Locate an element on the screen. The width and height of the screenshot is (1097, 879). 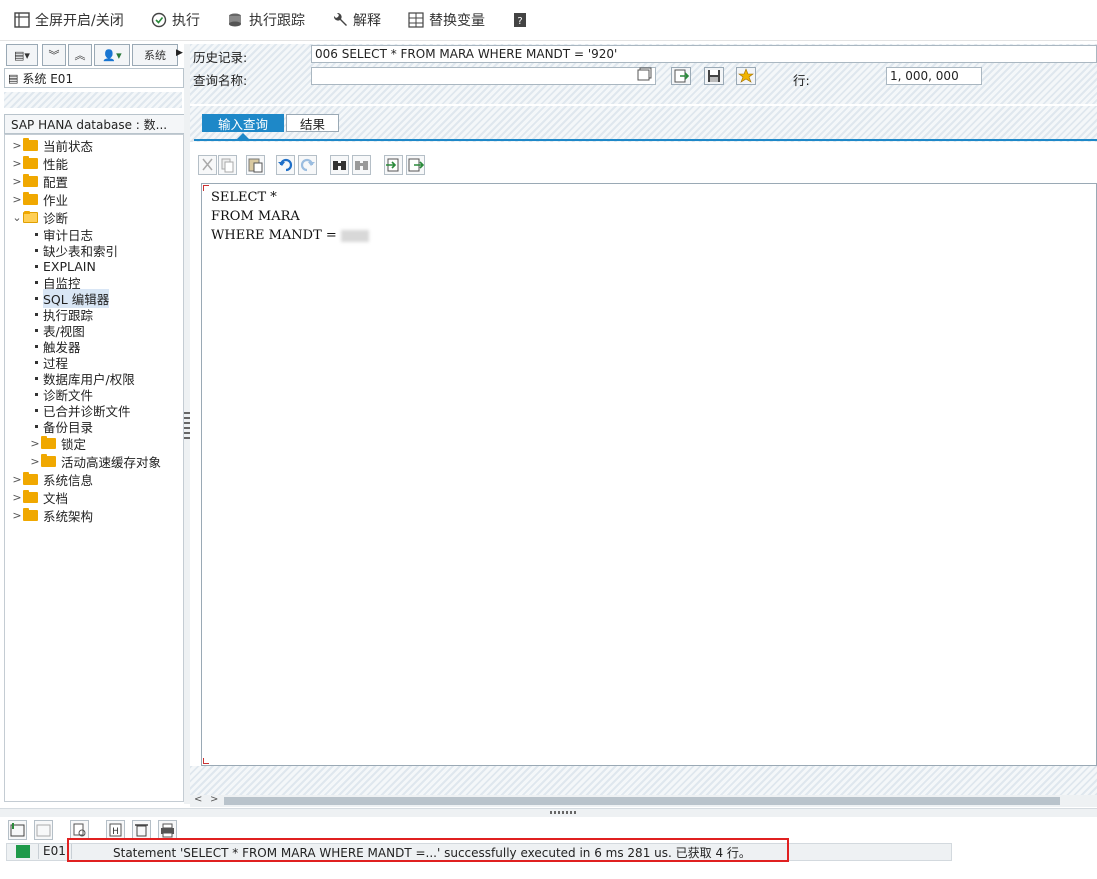
tree-item: > 系统信息 is located at coordinates (49, 479).